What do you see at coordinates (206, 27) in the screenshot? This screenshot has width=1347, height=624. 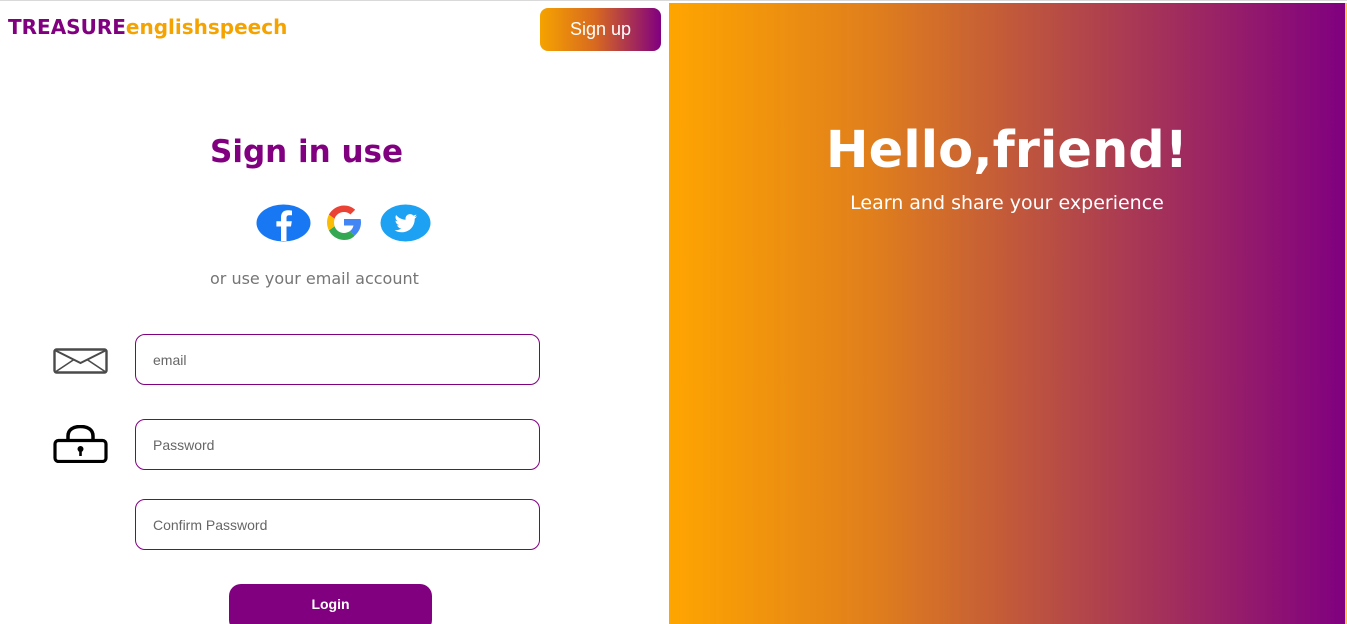 I see `brand-name-part2: englishspeech` at bounding box center [206, 27].